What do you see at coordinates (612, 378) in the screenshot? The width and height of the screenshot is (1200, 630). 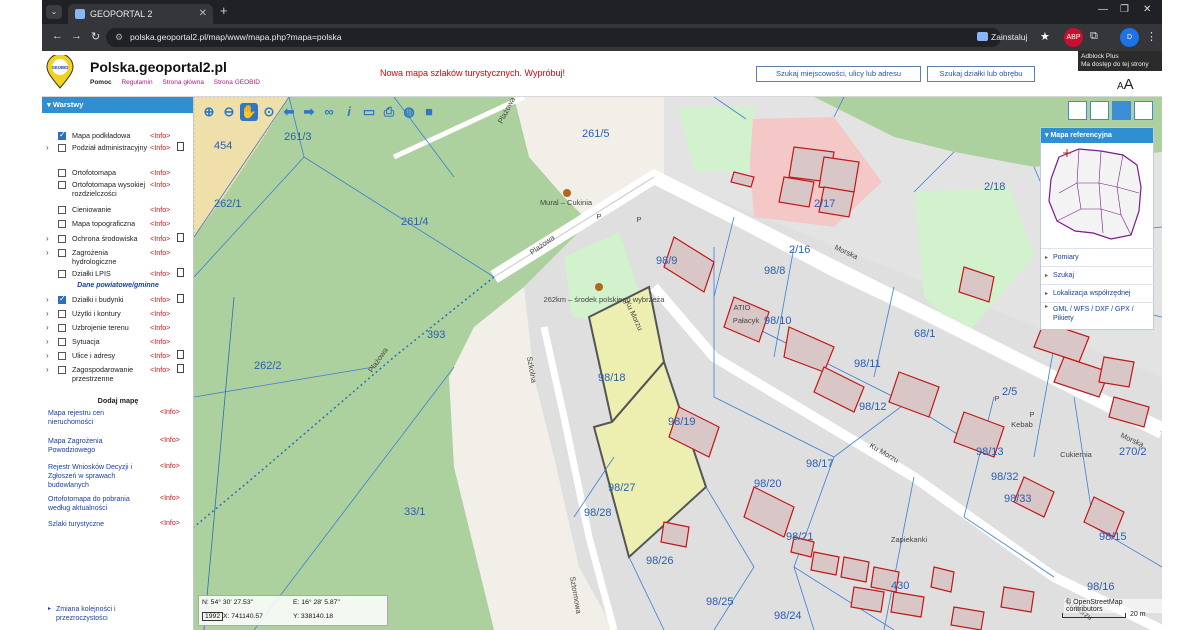 I see `parcel-number-label: 98/18` at bounding box center [612, 378].